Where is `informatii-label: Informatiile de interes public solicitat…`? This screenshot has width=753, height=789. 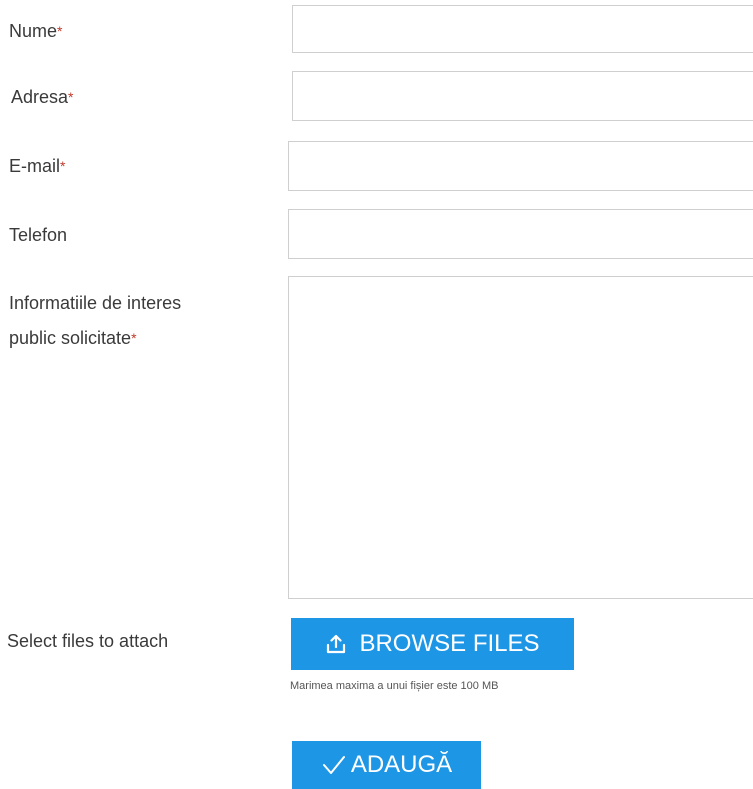 informatii-label: Informatiile de interes public solicitat… is located at coordinates (95, 321).